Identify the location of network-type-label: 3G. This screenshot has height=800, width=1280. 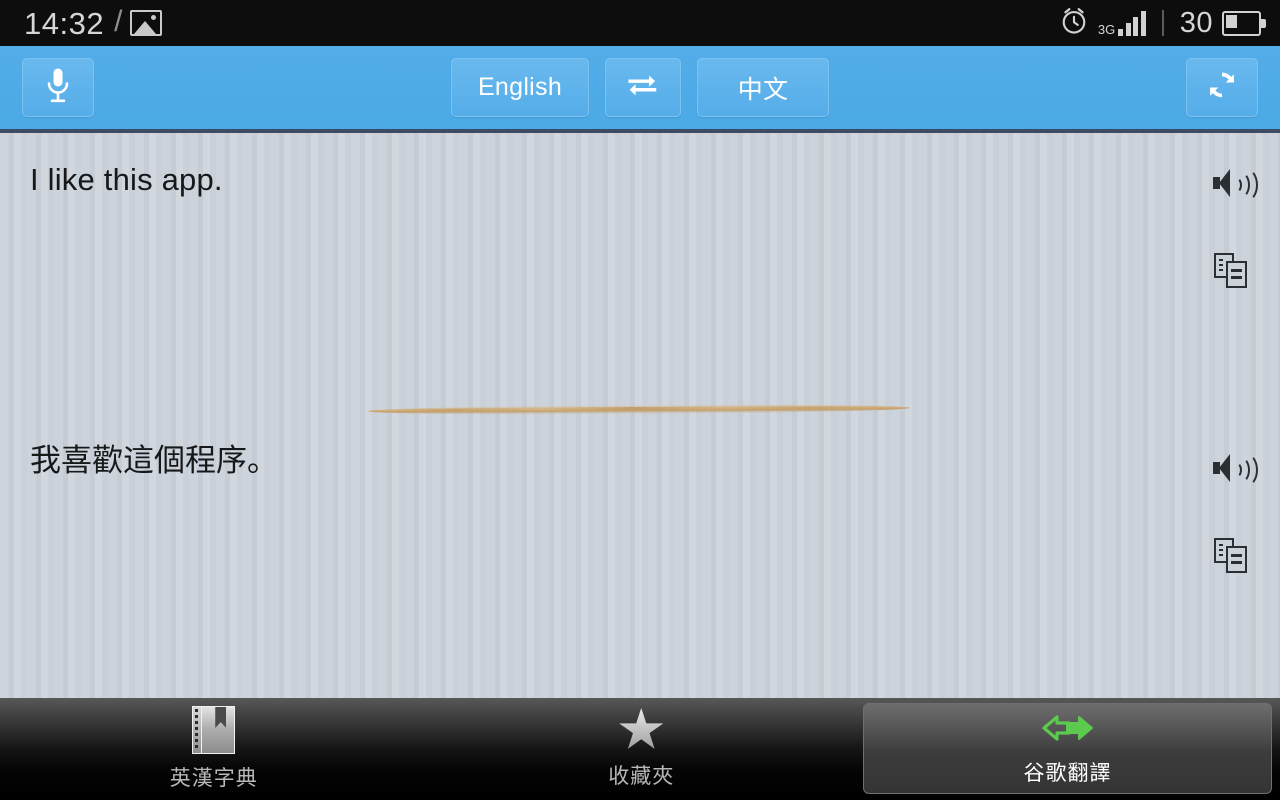
(1106, 29).